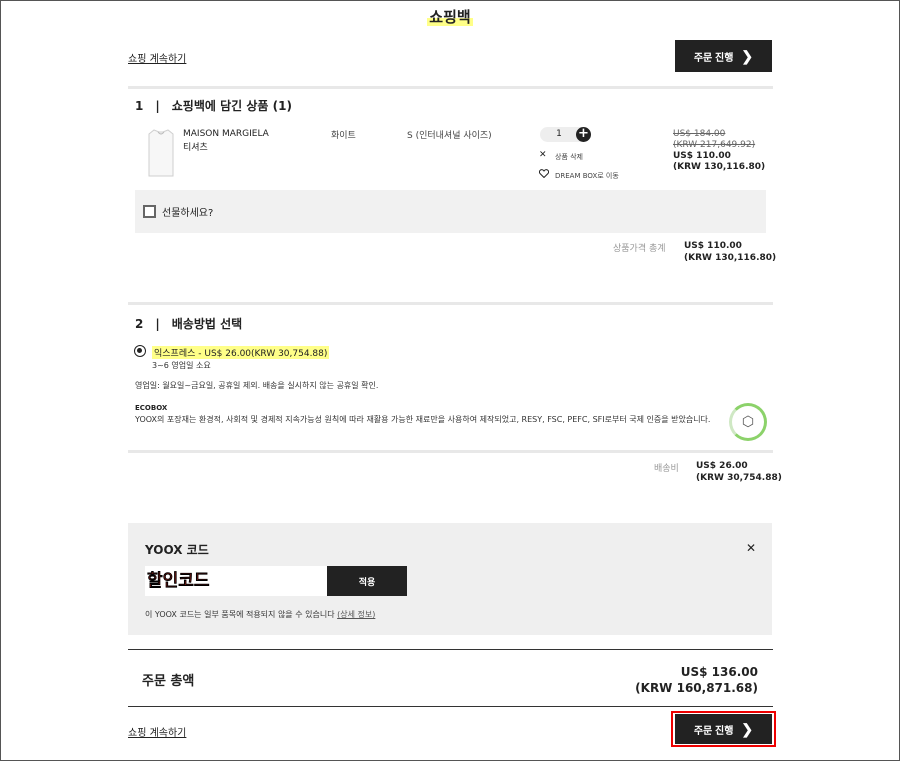  Describe the element at coordinates (699, 134) in the screenshot. I see `original-price-usd: US$ 184.00` at that location.